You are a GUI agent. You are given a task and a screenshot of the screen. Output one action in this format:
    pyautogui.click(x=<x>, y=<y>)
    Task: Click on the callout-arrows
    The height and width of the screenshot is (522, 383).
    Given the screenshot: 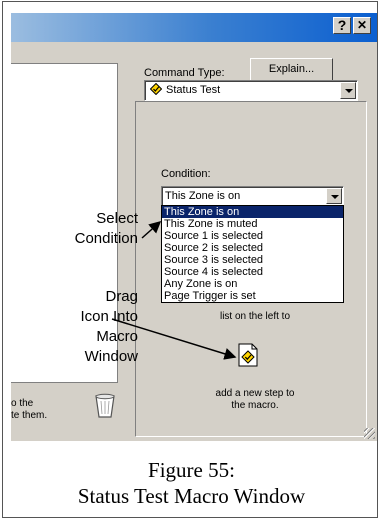 What is the action you would take?
    pyautogui.click(x=174, y=290)
    